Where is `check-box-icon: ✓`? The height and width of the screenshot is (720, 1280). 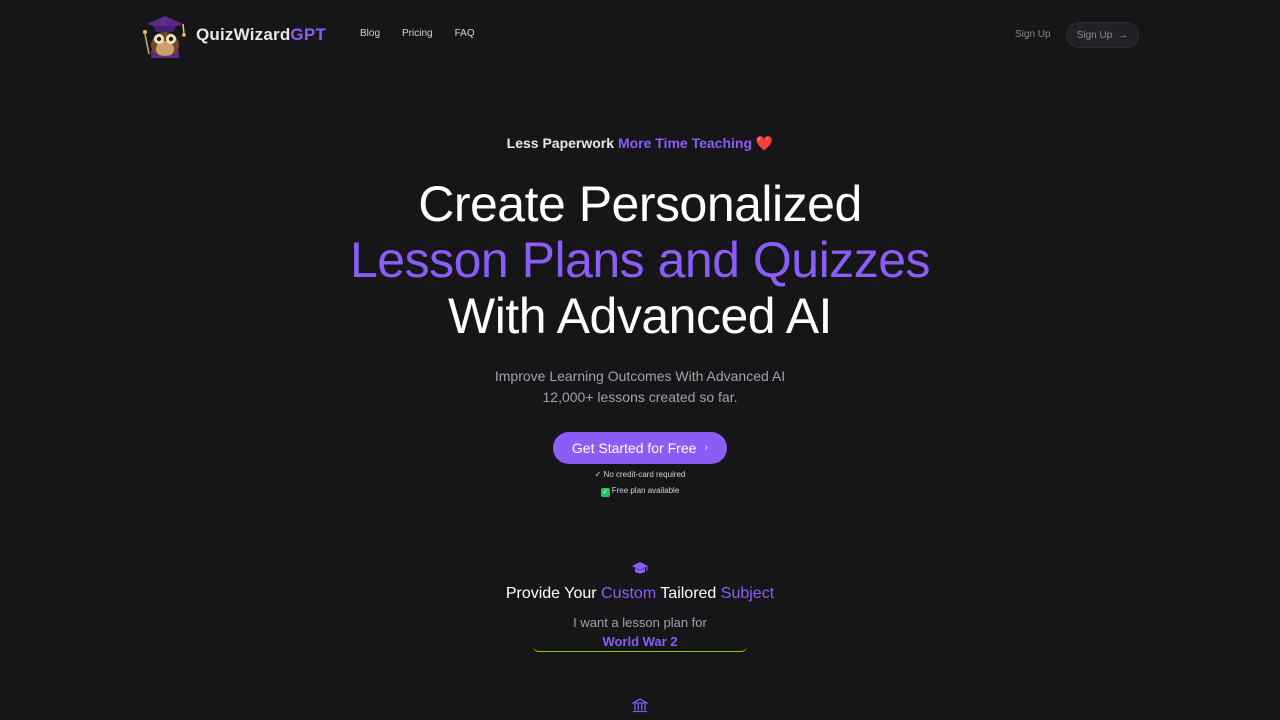 check-box-icon: ✓ is located at coordinates (605, 492).